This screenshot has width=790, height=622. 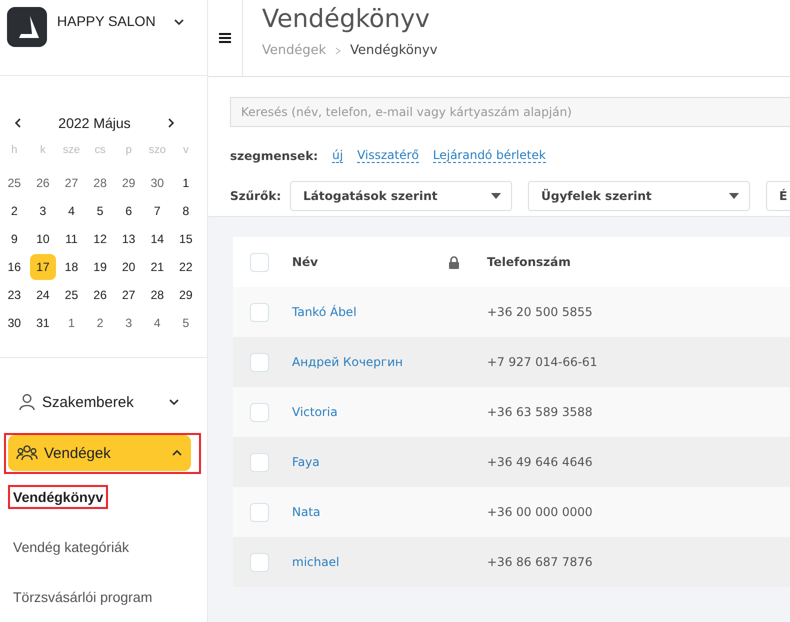 What do you see at coordinates (347, 362) in the screenshot?
I see `guest-name-link: Андрей Кочергин` at bounding box center [347, 362].